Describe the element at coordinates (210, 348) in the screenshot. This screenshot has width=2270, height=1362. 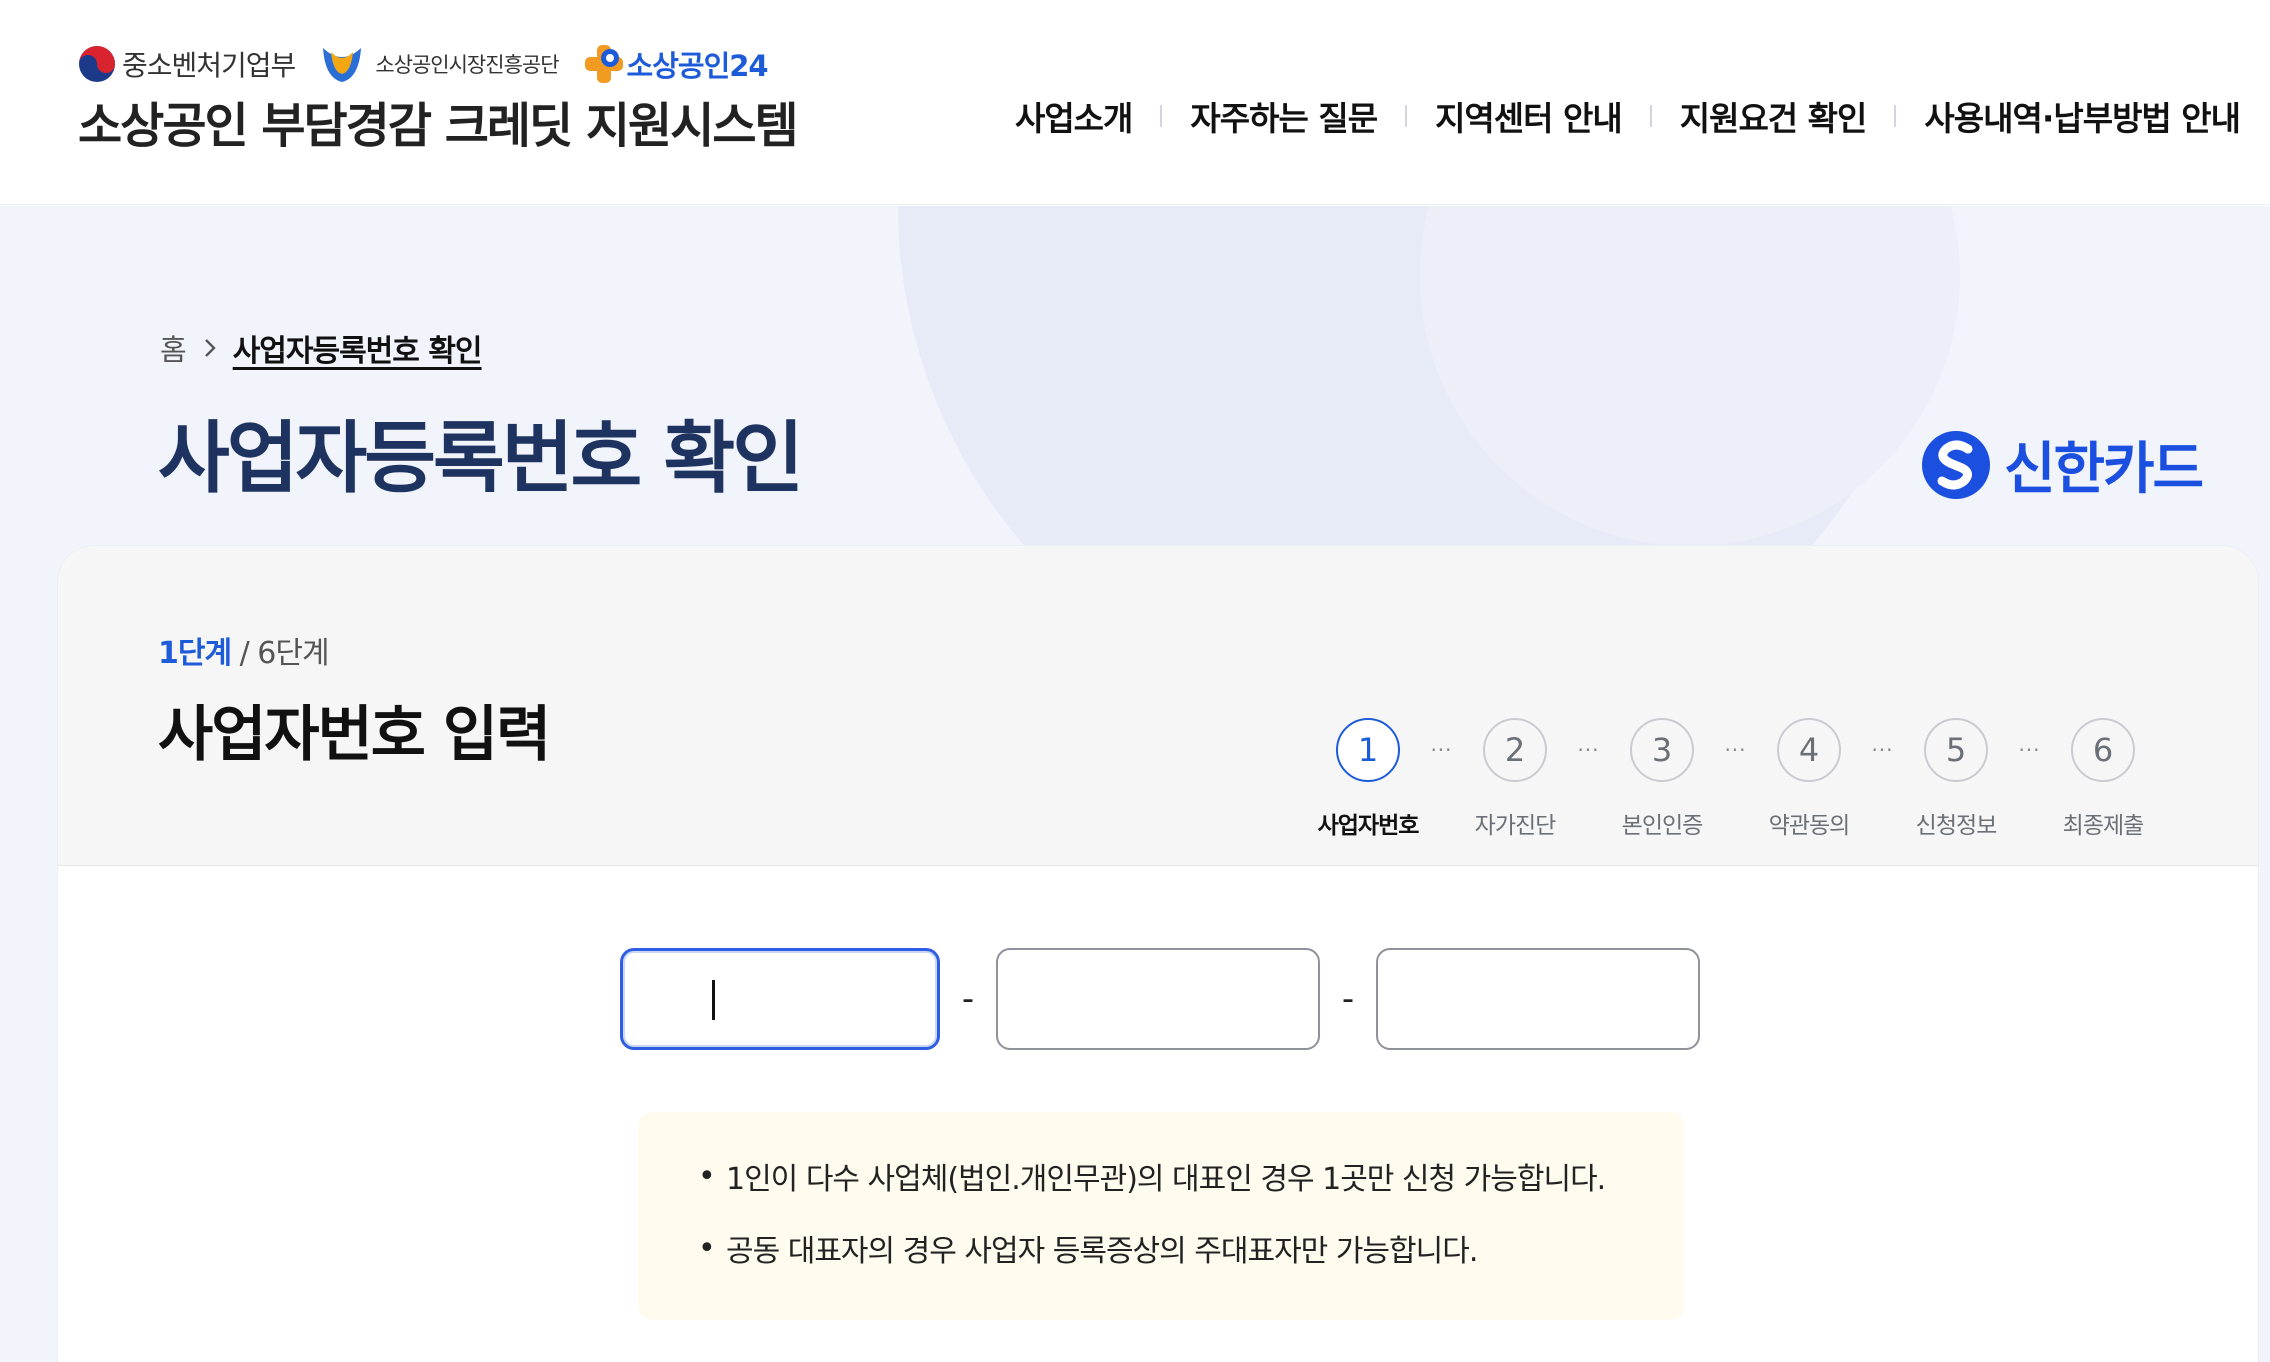
I see `chevron-right-icon` at that location.